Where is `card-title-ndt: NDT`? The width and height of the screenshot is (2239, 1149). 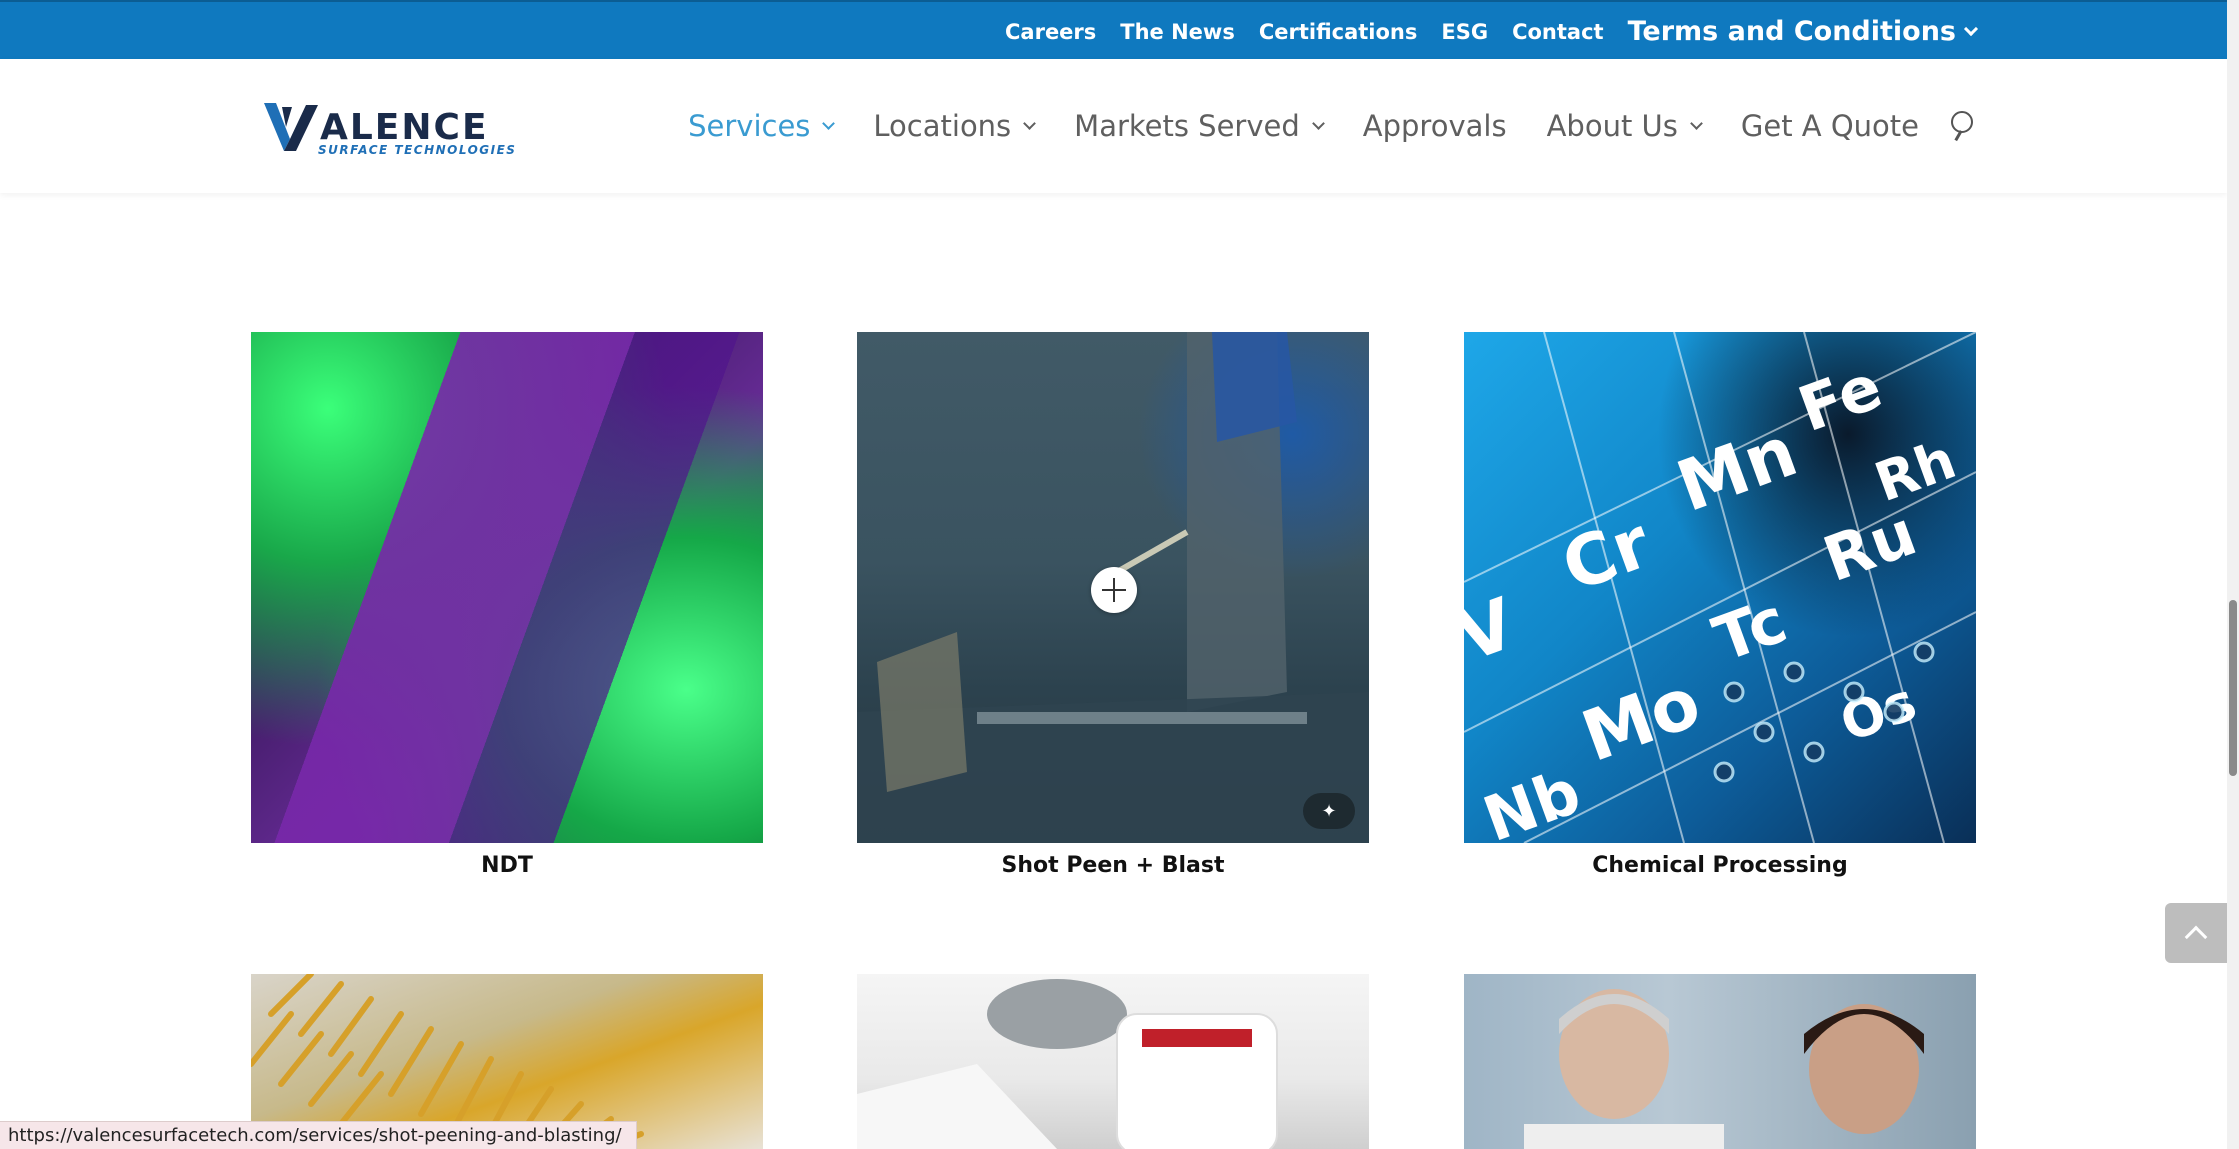 card-title-ndt: NDT is located at coordinates (507, 865).